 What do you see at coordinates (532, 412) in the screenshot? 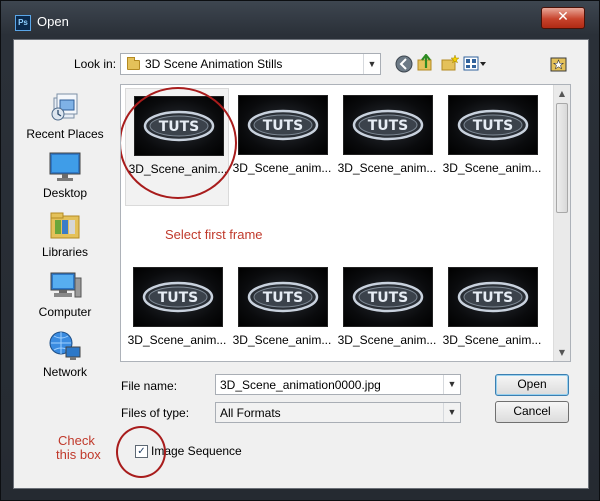
I see `cancel-button: Cancel` at bounding box center [532, 412].